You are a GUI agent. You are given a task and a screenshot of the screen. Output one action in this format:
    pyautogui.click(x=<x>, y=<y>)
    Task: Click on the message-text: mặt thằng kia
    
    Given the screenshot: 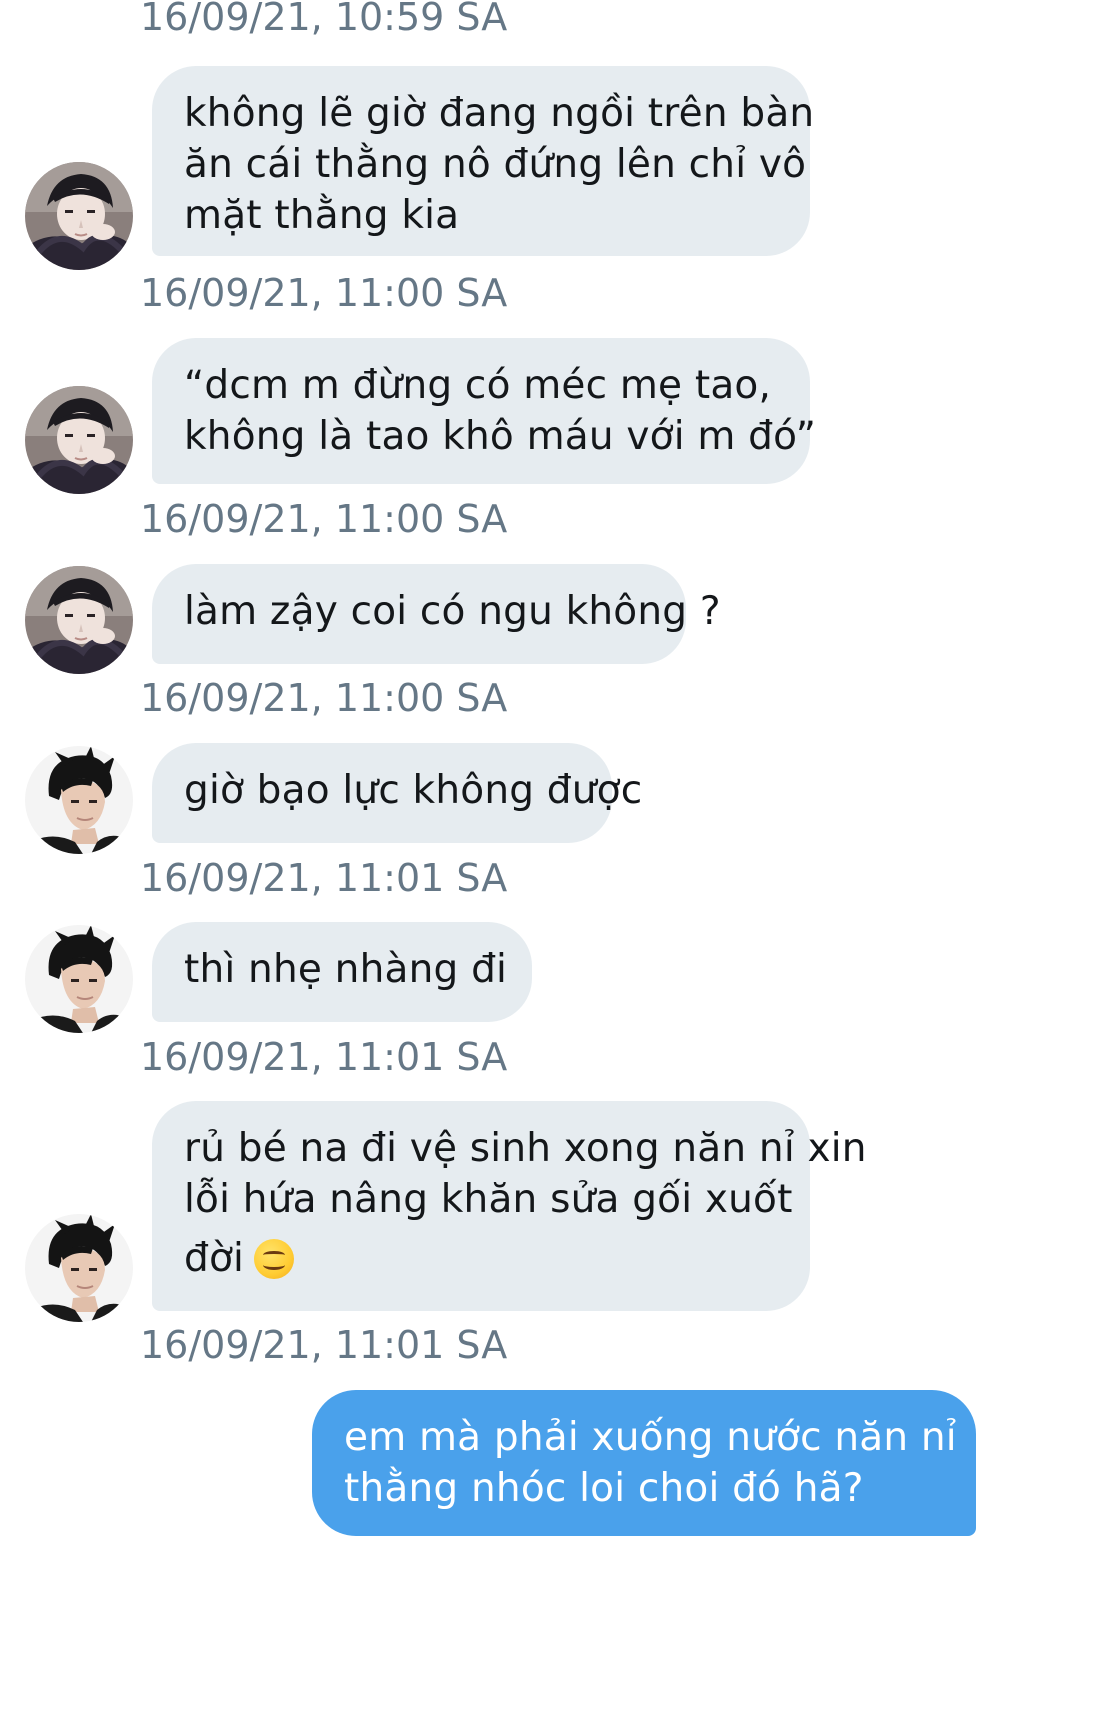 What is the action you would take?
    pyautogui.click(x=322, y=215)
    